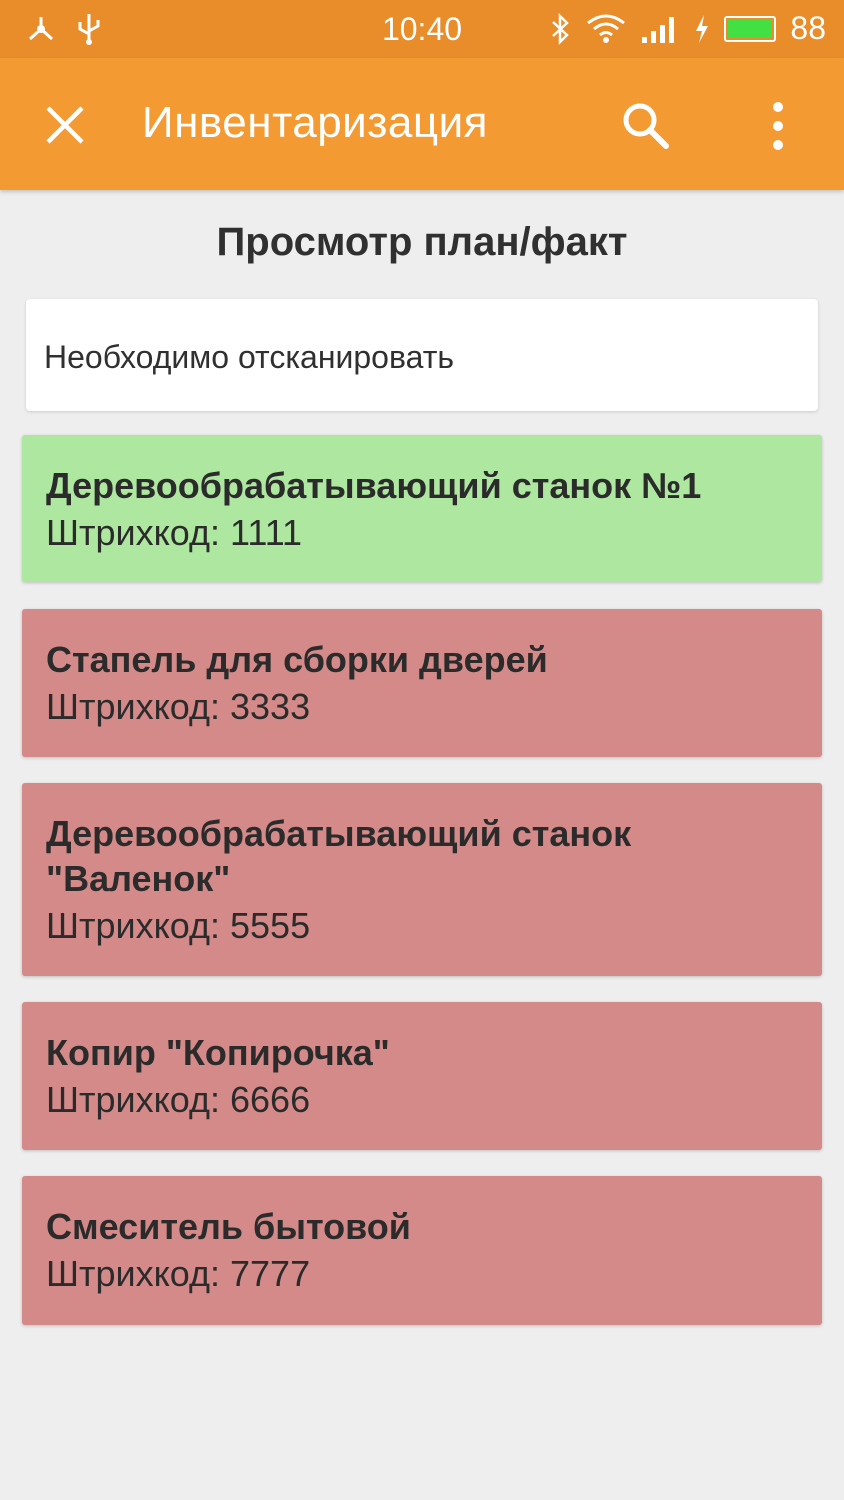  What do you see at coordinates (422, 242) in the screenshot?
I see `page-title: Просмотр план/факт` at bounding box center [422, 242].